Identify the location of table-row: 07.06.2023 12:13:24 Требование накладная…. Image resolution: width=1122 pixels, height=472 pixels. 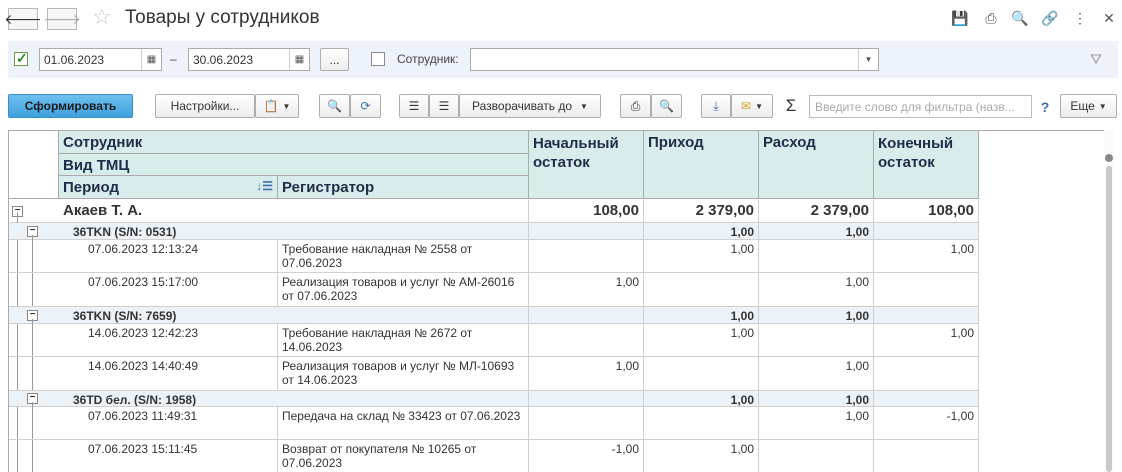
(494, 256).